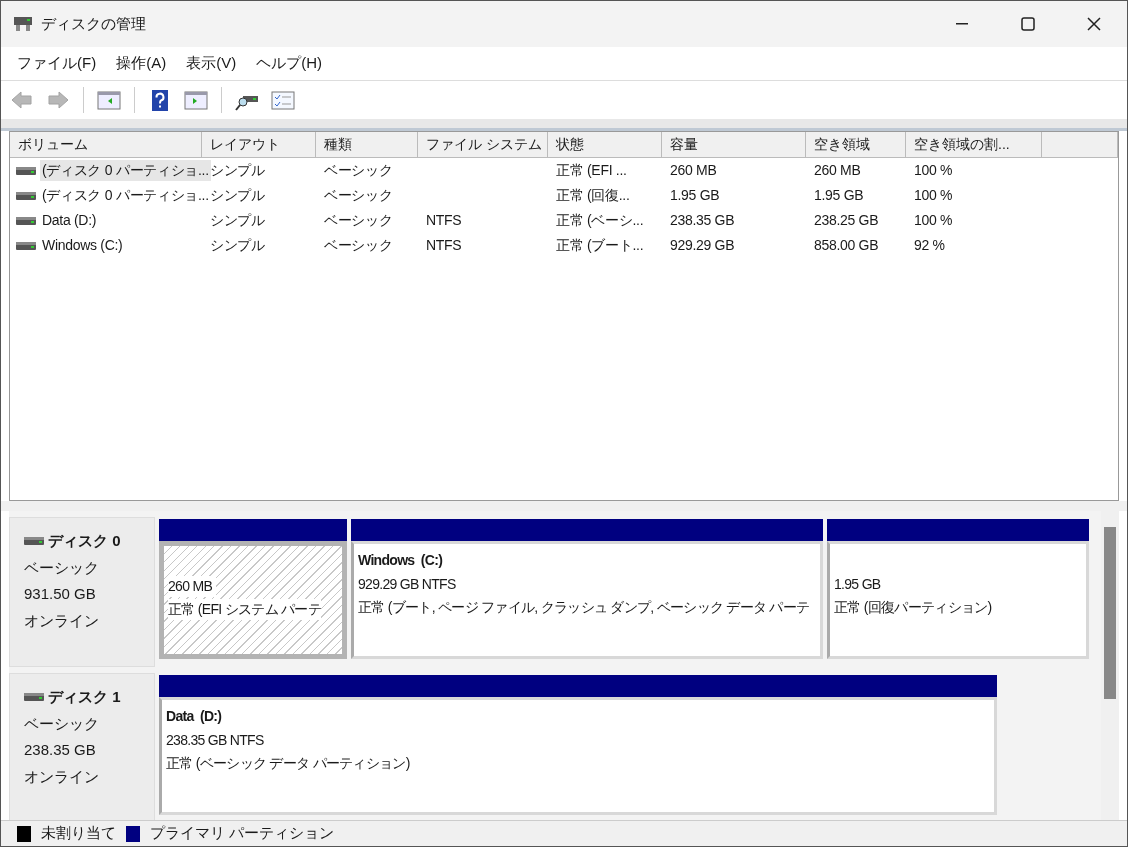  Describe the element at coordinates (1094, 24) in the screenshot. I see `close-icon` at that location.